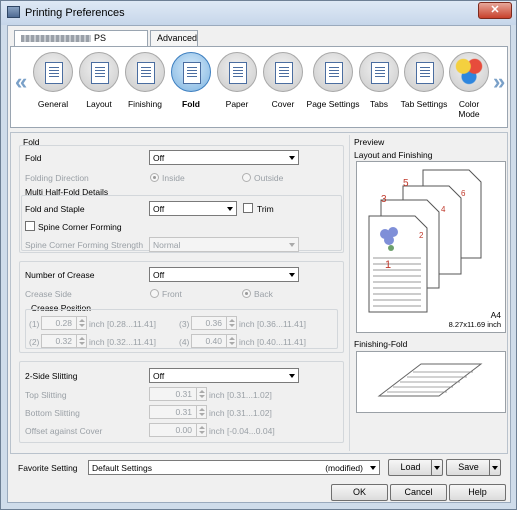 The width and height of the screenshot is (517, 510). I want to click on redacted-printer-name, so click(56, 39).